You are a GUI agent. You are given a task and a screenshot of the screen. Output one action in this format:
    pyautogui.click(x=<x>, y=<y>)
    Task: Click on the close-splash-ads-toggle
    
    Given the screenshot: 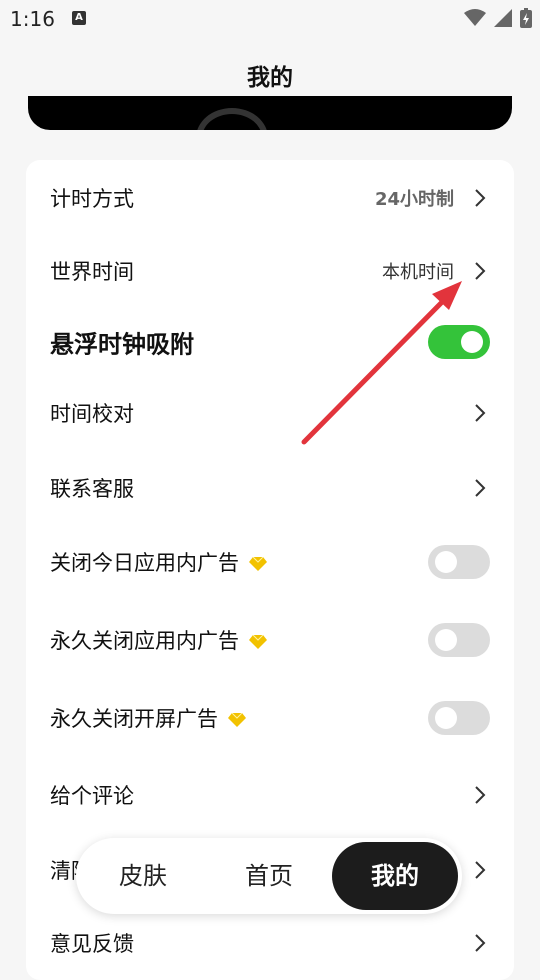 What is the action you would take?
    pyautogui.click(x=459, y=718)
    